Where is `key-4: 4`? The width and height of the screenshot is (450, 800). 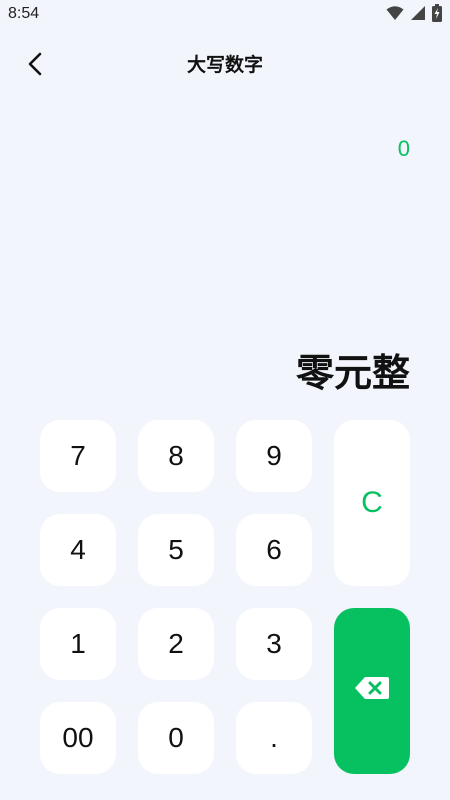
key-4: 4 is located at coordinates (78, 550).